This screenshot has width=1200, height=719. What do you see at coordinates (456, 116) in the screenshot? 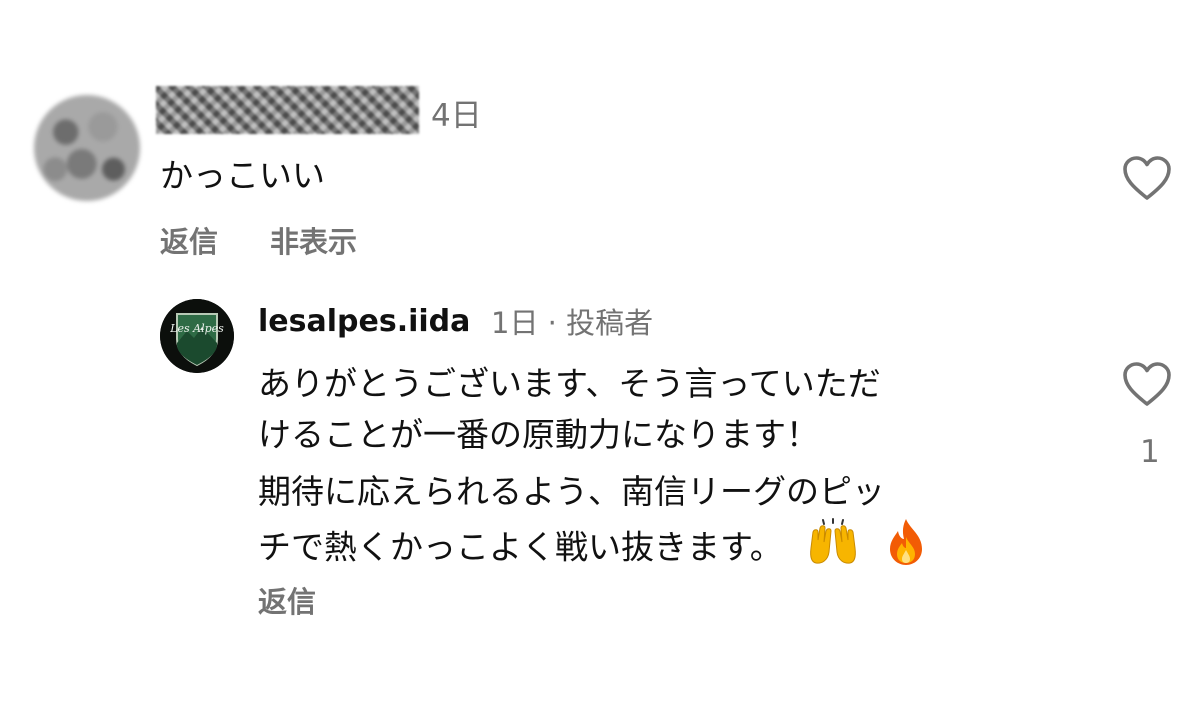
I see `comment-timestamp: 4日` at bounding box center [456, 116].